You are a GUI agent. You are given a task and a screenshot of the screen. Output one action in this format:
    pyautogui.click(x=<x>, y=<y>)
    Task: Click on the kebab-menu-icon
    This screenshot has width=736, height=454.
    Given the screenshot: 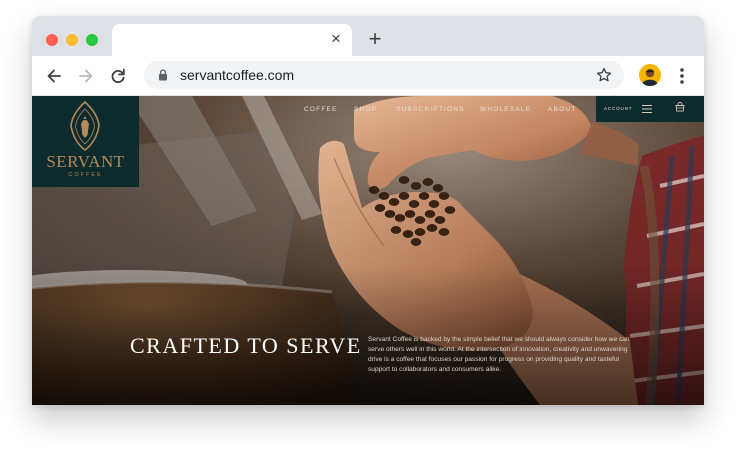 What is the action you would take?
    pyautogui.click(x=682, y=76)
    